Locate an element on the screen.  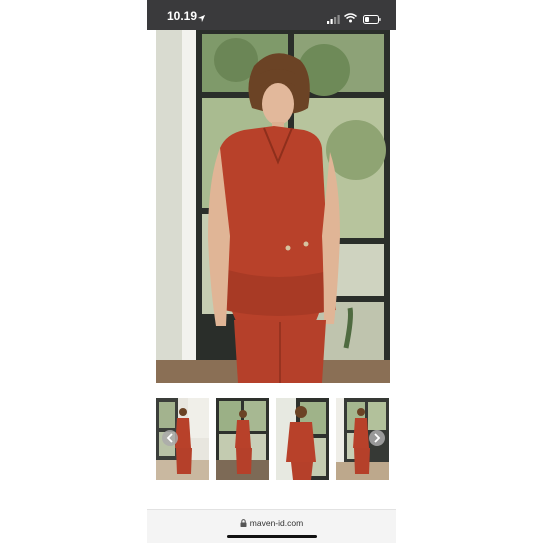
wifi-icon is located at coordinates (350, 19).